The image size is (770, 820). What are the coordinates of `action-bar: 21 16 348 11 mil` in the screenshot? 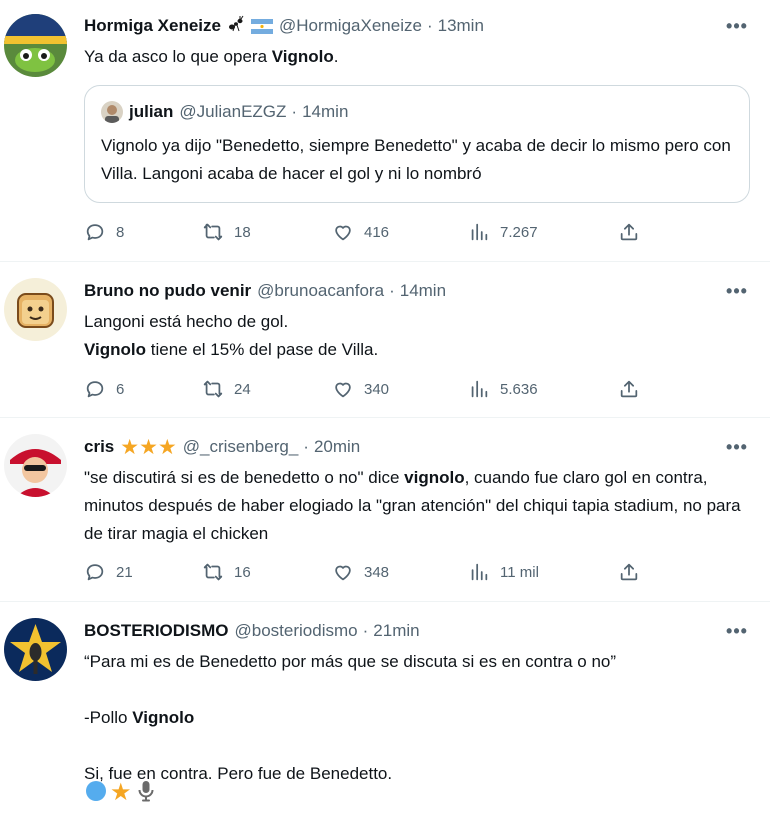 It's located at (369, 572).